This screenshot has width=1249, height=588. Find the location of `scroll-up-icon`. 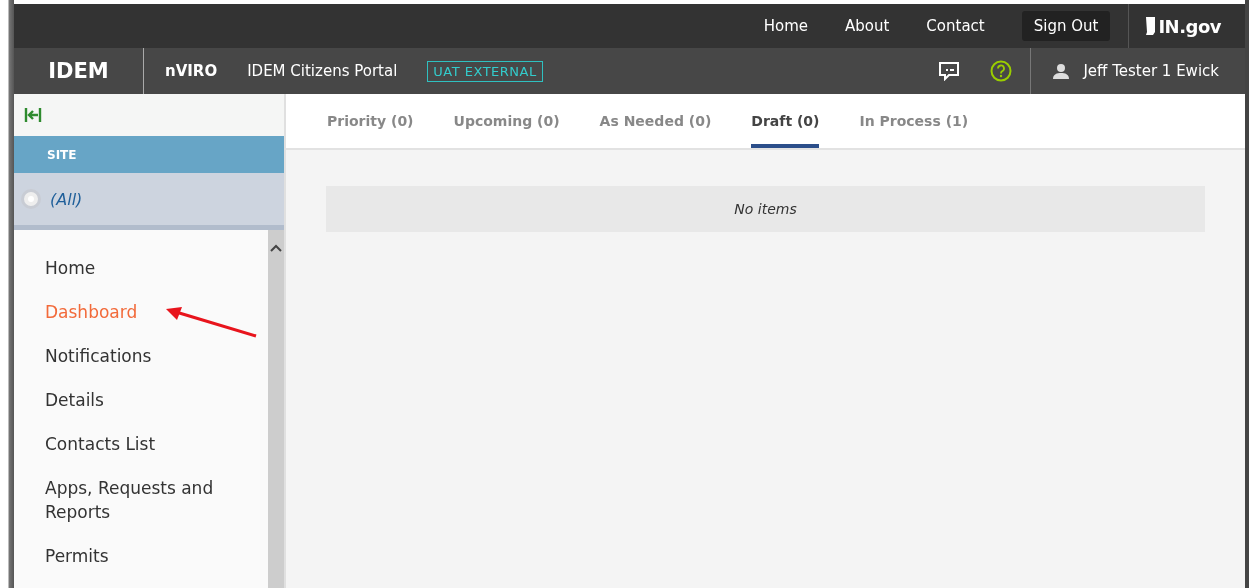

scroll-up-icon is located at coordinates (276, 248).